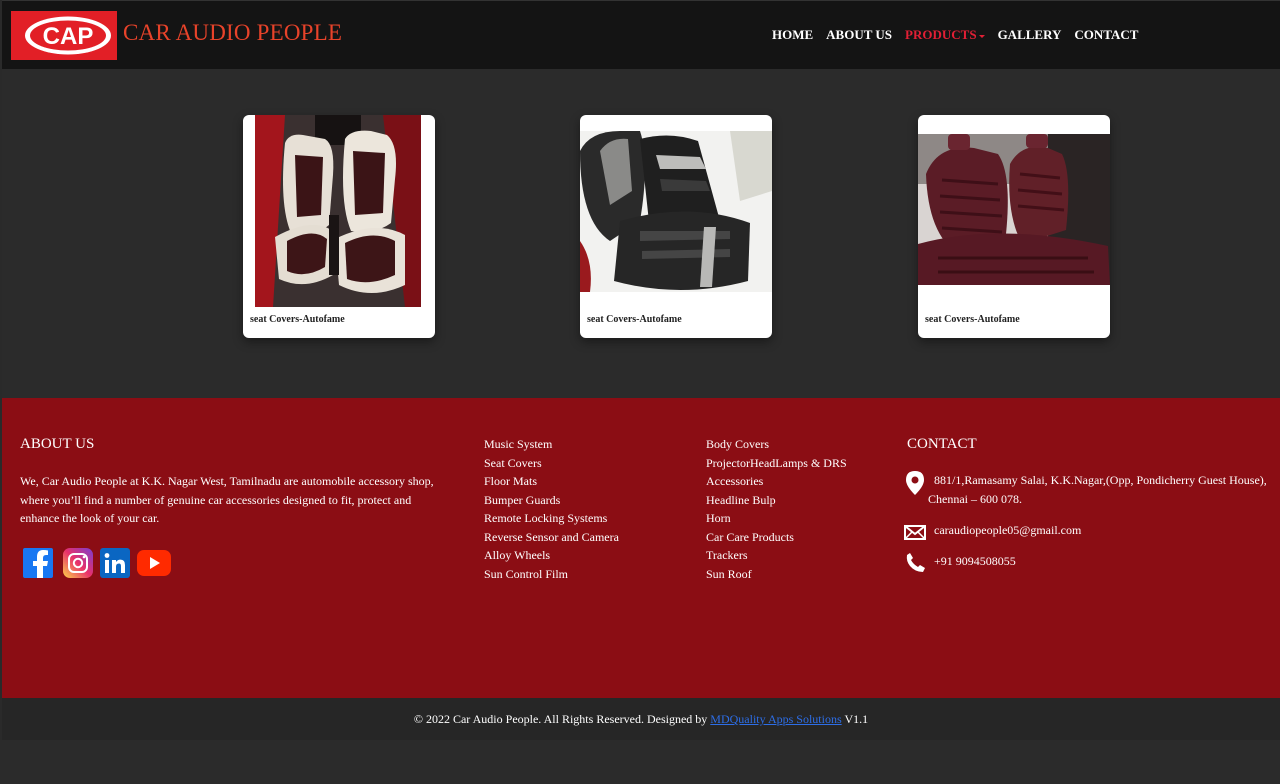 The width and height of the screenshot is (1280, 784). Describe the element at coordinates (57, 444) in the screenshot. I see `about-title: ABOUT US` at that location.